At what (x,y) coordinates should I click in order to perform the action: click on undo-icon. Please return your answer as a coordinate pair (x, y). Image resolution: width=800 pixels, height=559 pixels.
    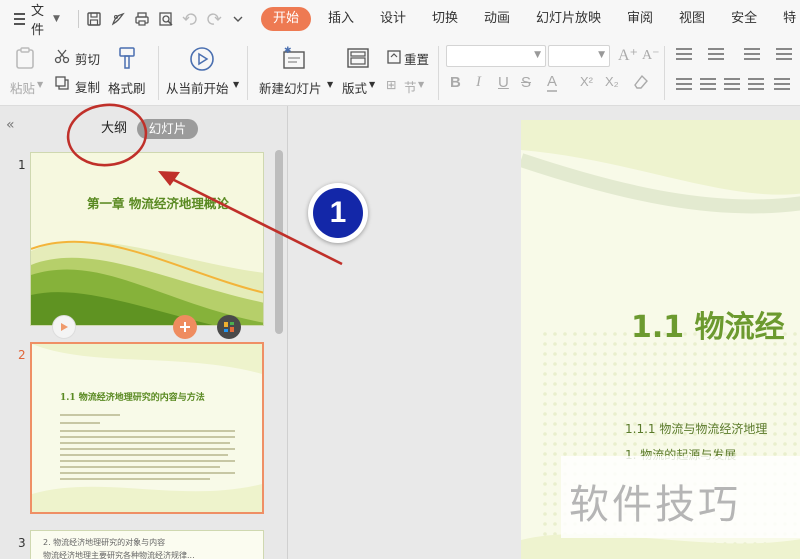
    Looking at the image, I should click on (190, 19).